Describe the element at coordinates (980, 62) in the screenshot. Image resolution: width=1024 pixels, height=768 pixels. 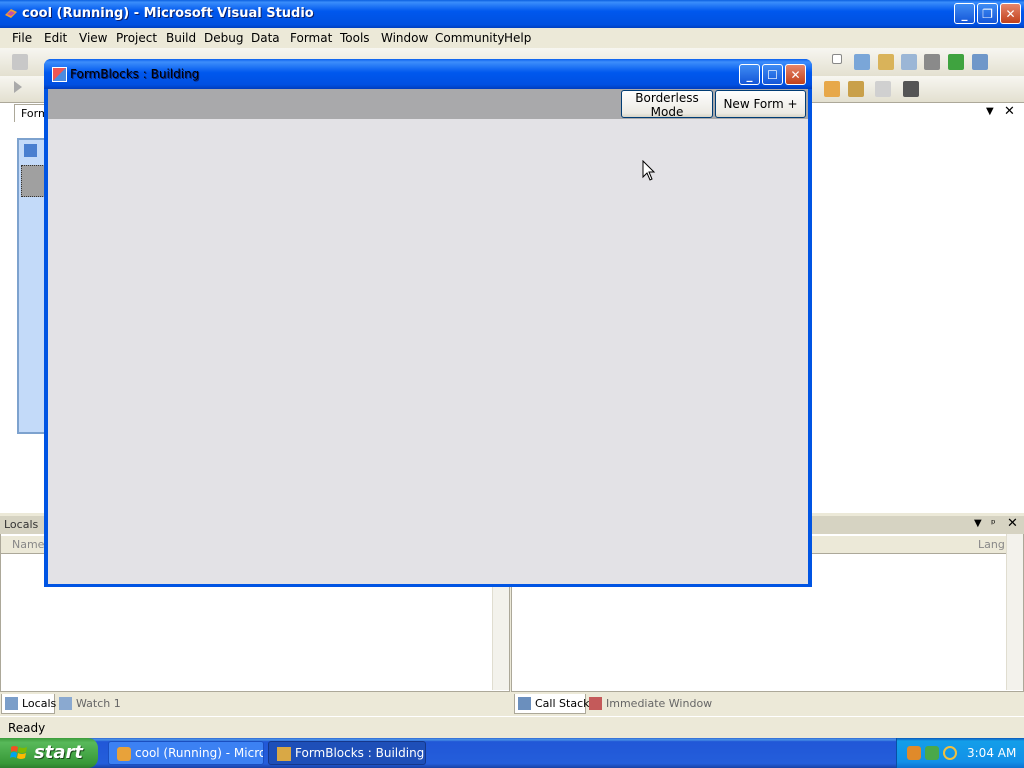
I see `command-window-icon` at that location.